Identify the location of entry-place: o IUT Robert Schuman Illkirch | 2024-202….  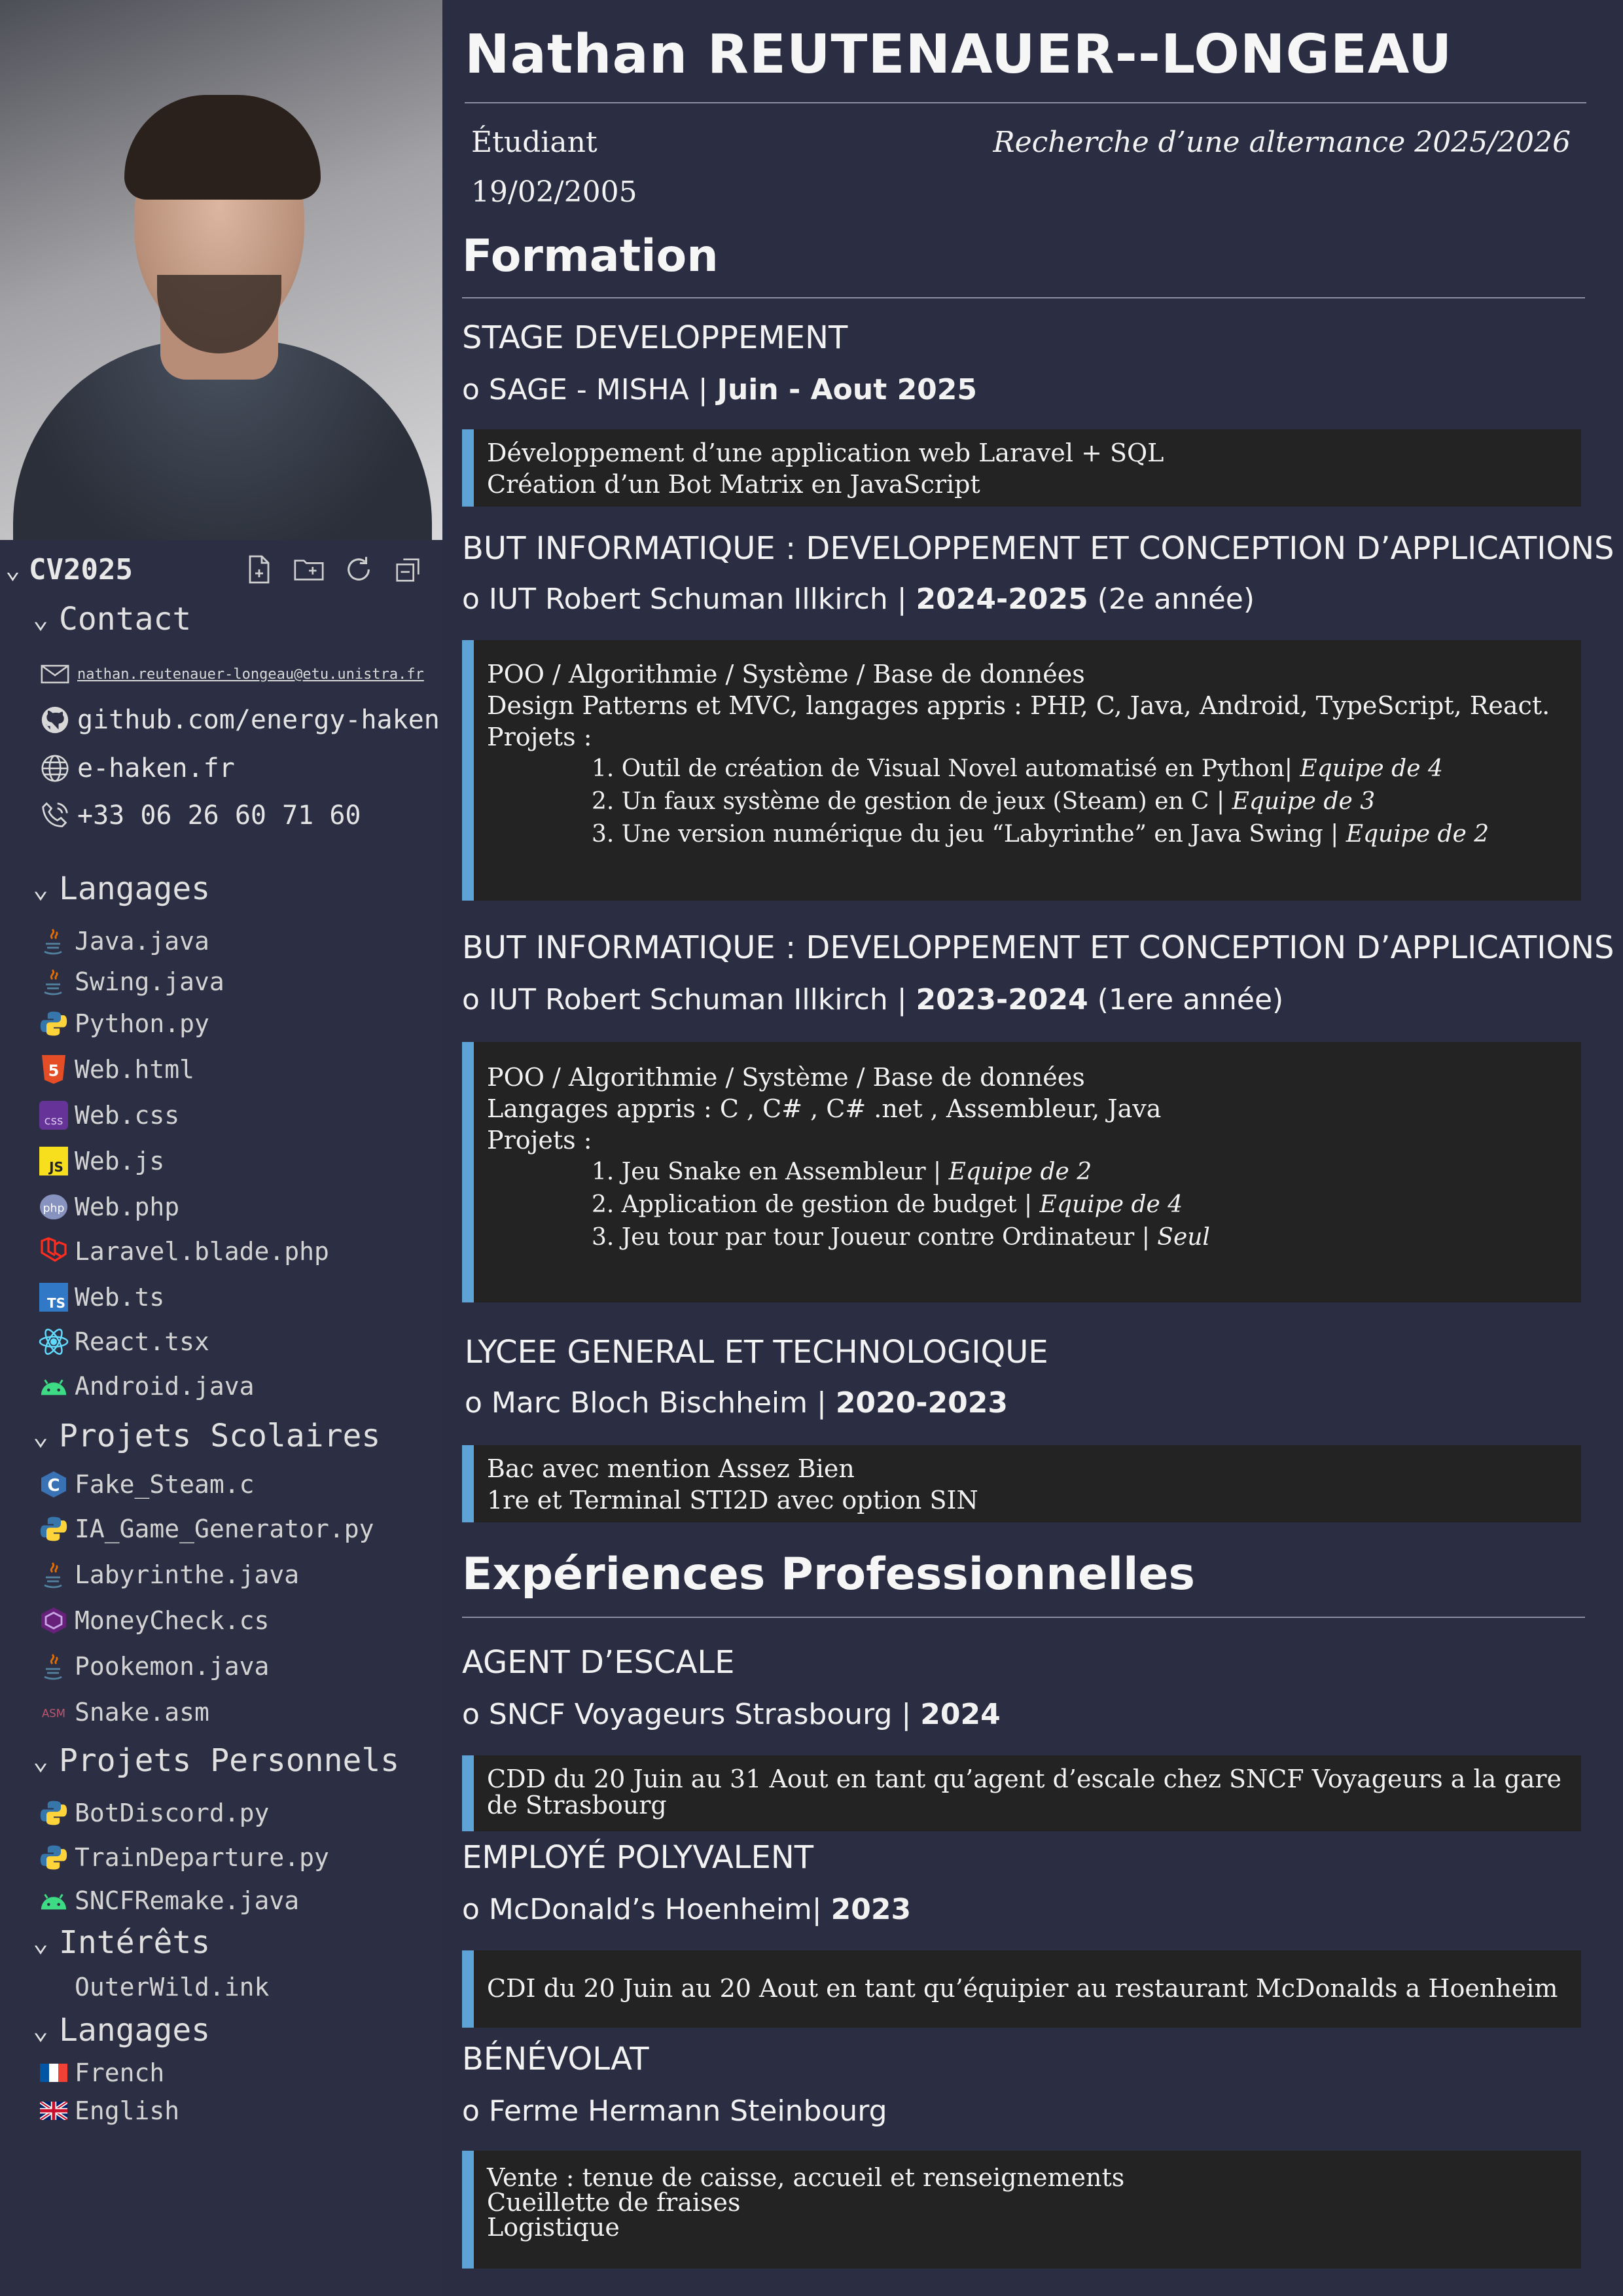
(859, 599).